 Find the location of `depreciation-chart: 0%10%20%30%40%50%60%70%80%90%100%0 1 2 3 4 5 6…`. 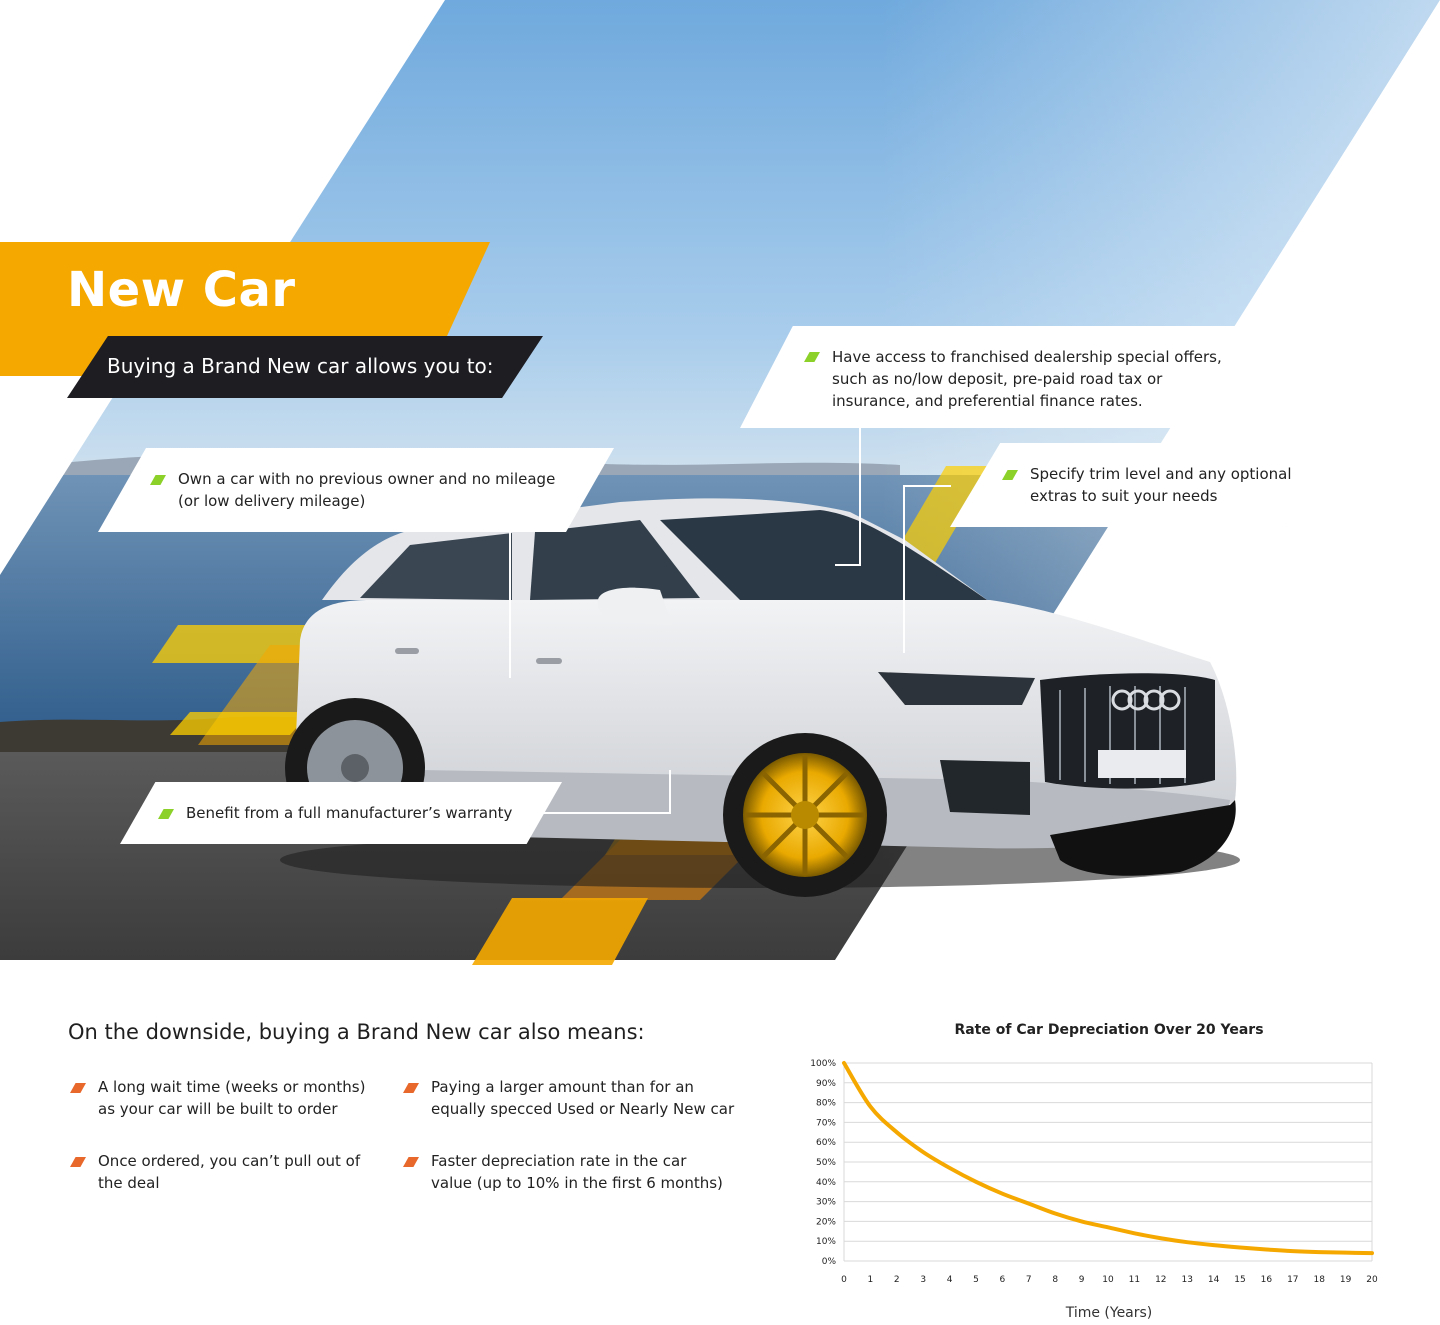

depreciation-chart: 0%10%20%30%40%50%60%70%80%90%100%0 1 2 3 4 5 6… is located at coordinates (1094, 1172).